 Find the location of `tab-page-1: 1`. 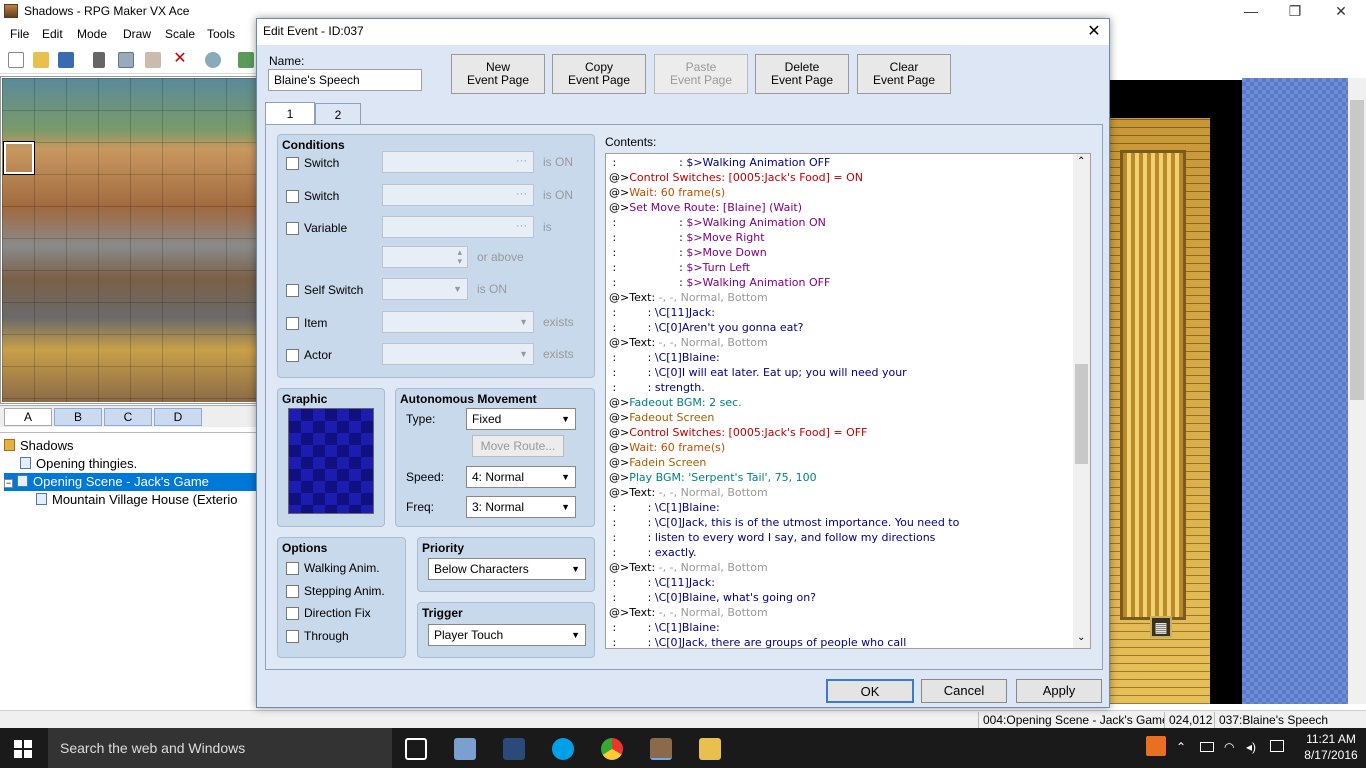

tab-page-1: 1 is located at coordinates (290, 114).